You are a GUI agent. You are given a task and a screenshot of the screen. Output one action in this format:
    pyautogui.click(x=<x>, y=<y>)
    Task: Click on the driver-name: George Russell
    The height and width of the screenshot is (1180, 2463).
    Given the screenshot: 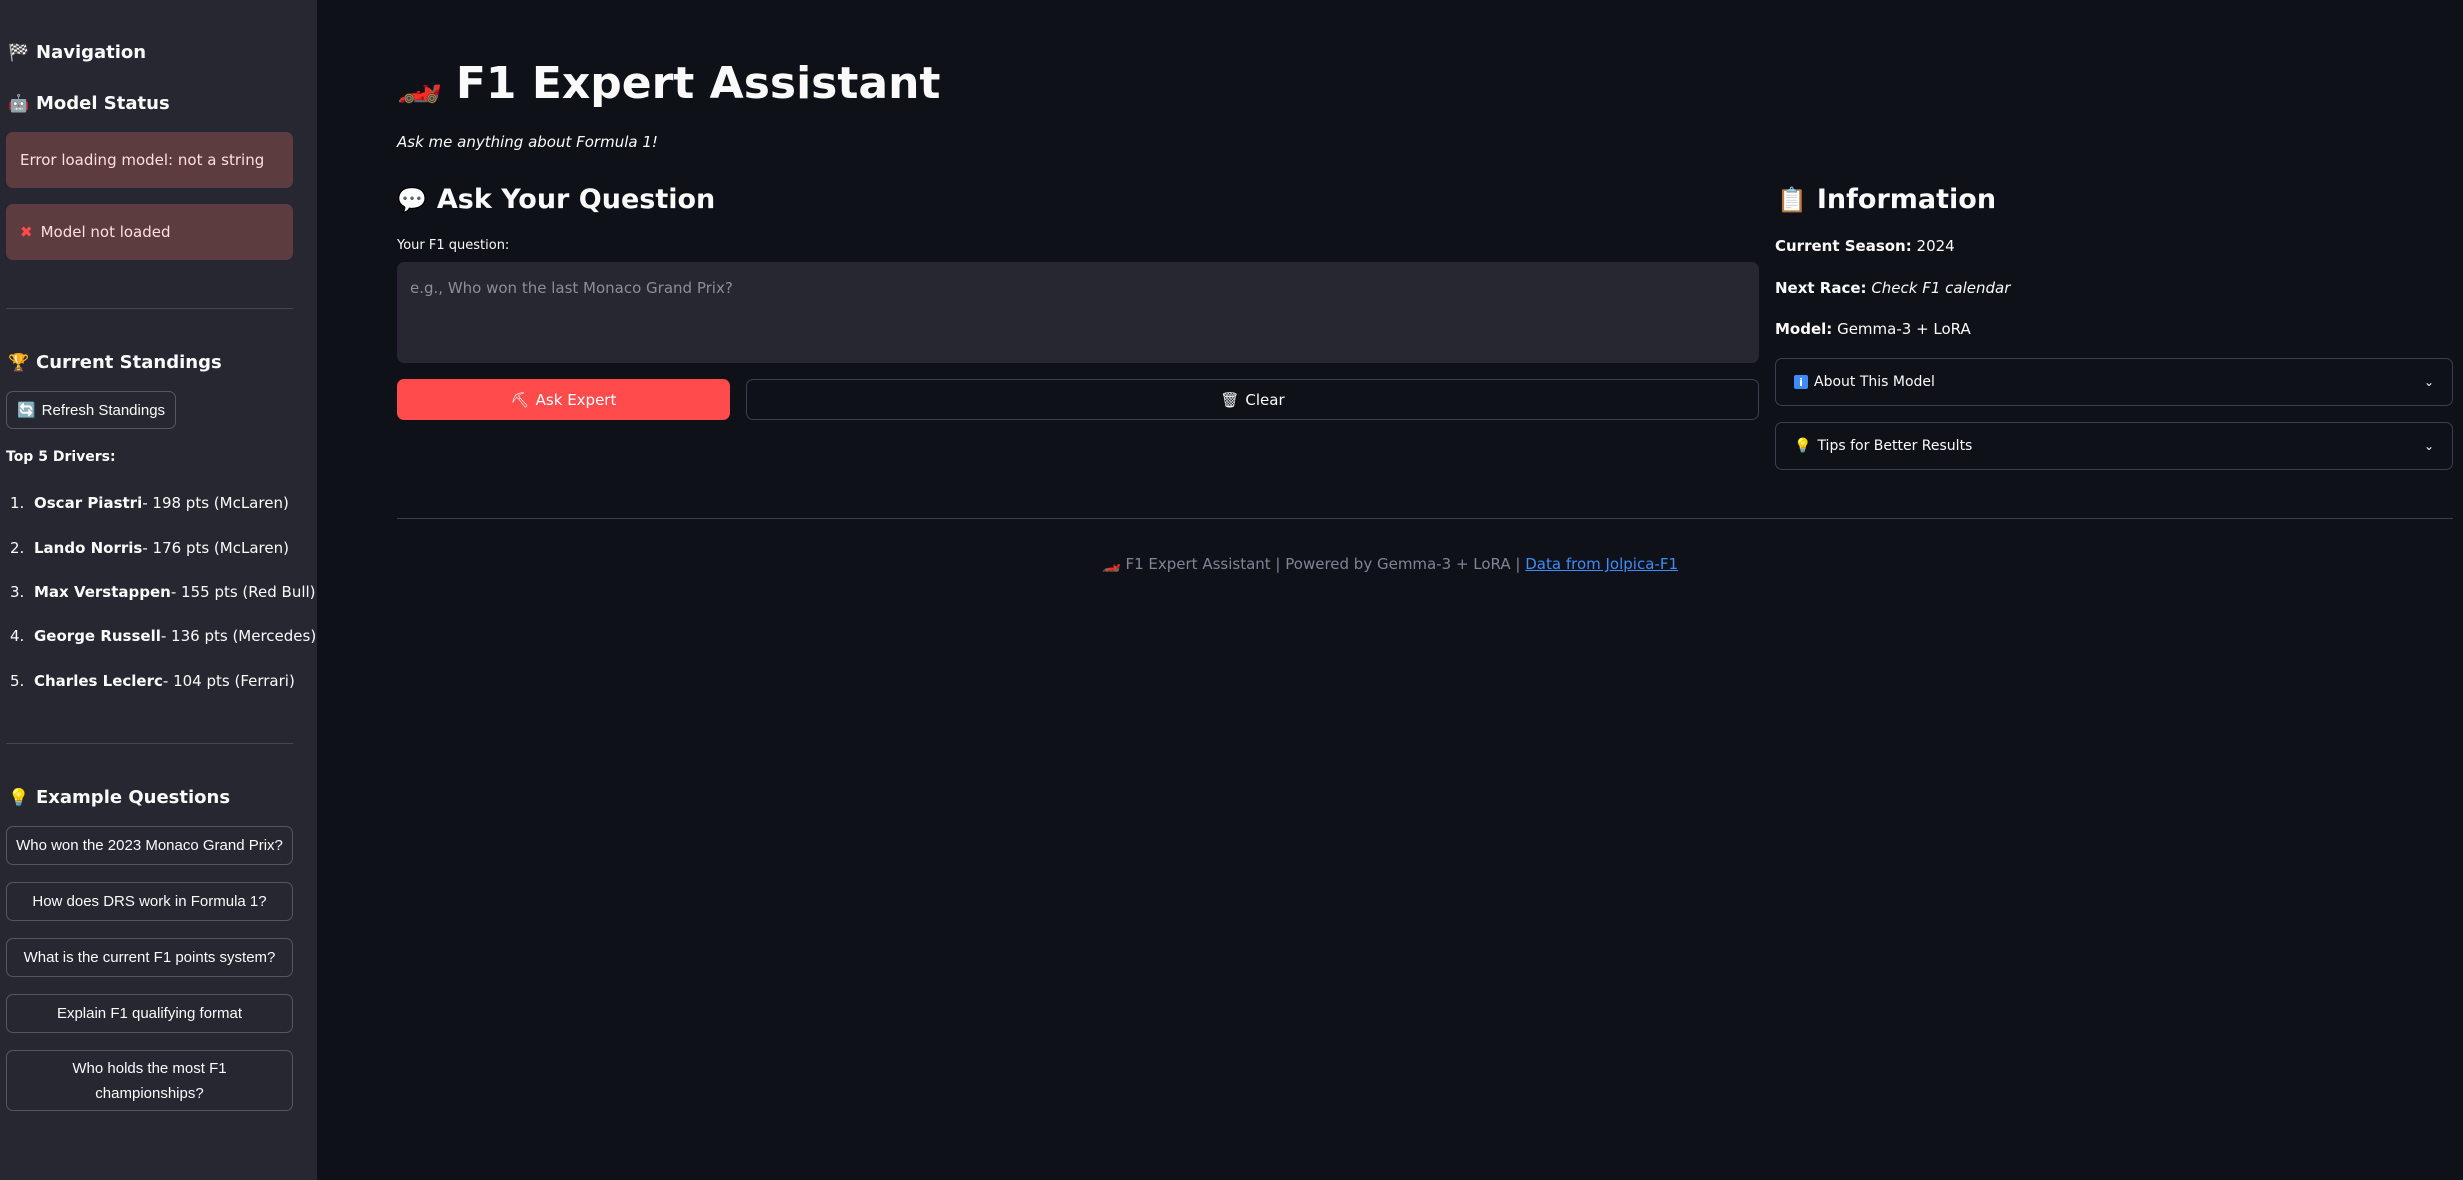 What is the action you would take?
    pyautogui.click(x=97, y=636)
    